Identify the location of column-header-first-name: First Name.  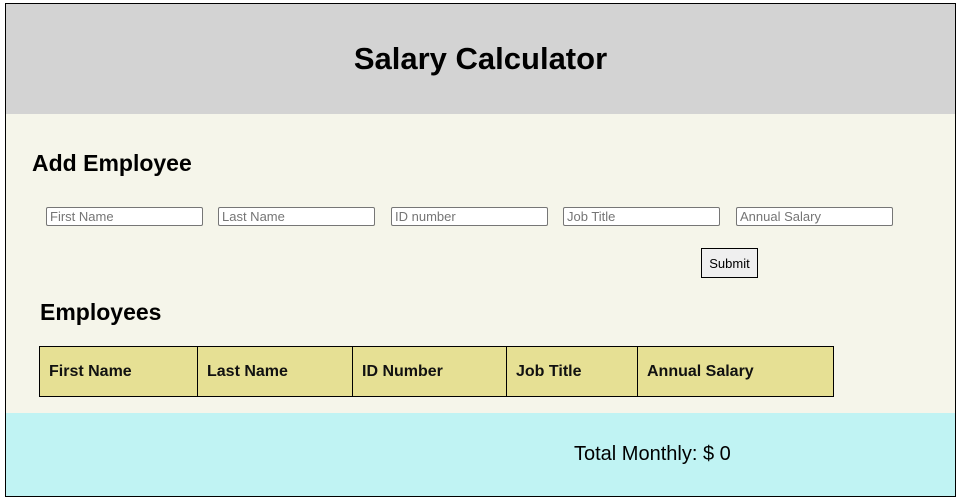
(118, 371).